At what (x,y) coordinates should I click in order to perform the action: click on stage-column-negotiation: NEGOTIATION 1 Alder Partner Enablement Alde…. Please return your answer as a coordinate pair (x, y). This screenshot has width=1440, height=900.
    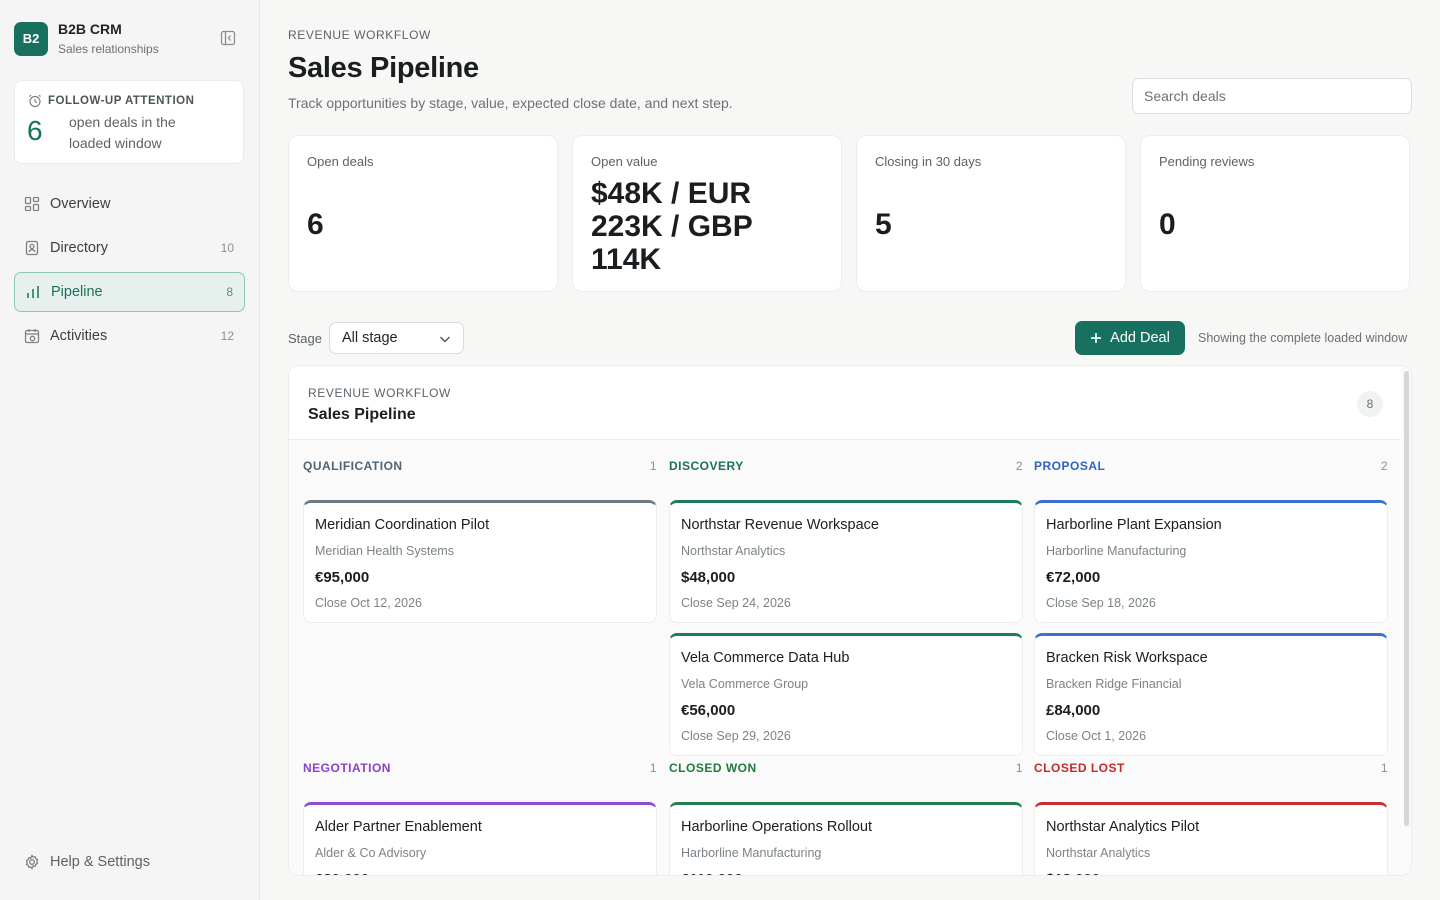
    Looking at the image, I should click on (480, 818).